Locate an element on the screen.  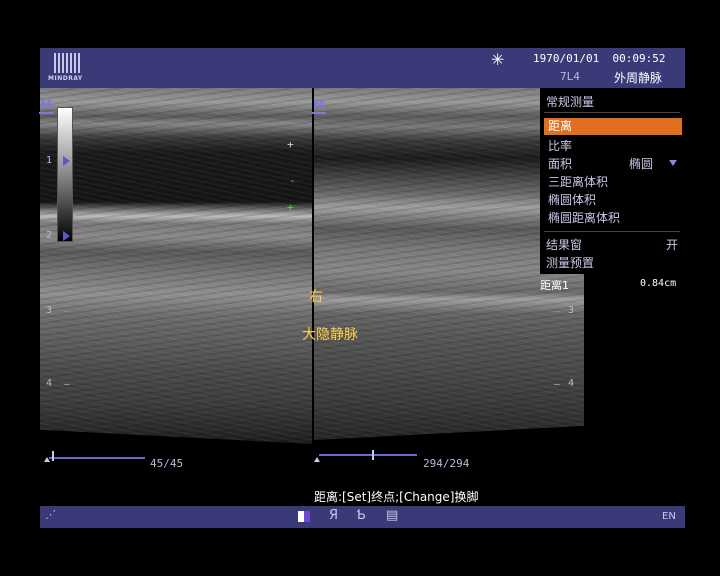
exam-type: 外周静脉 is located at coordinates (638, 78).